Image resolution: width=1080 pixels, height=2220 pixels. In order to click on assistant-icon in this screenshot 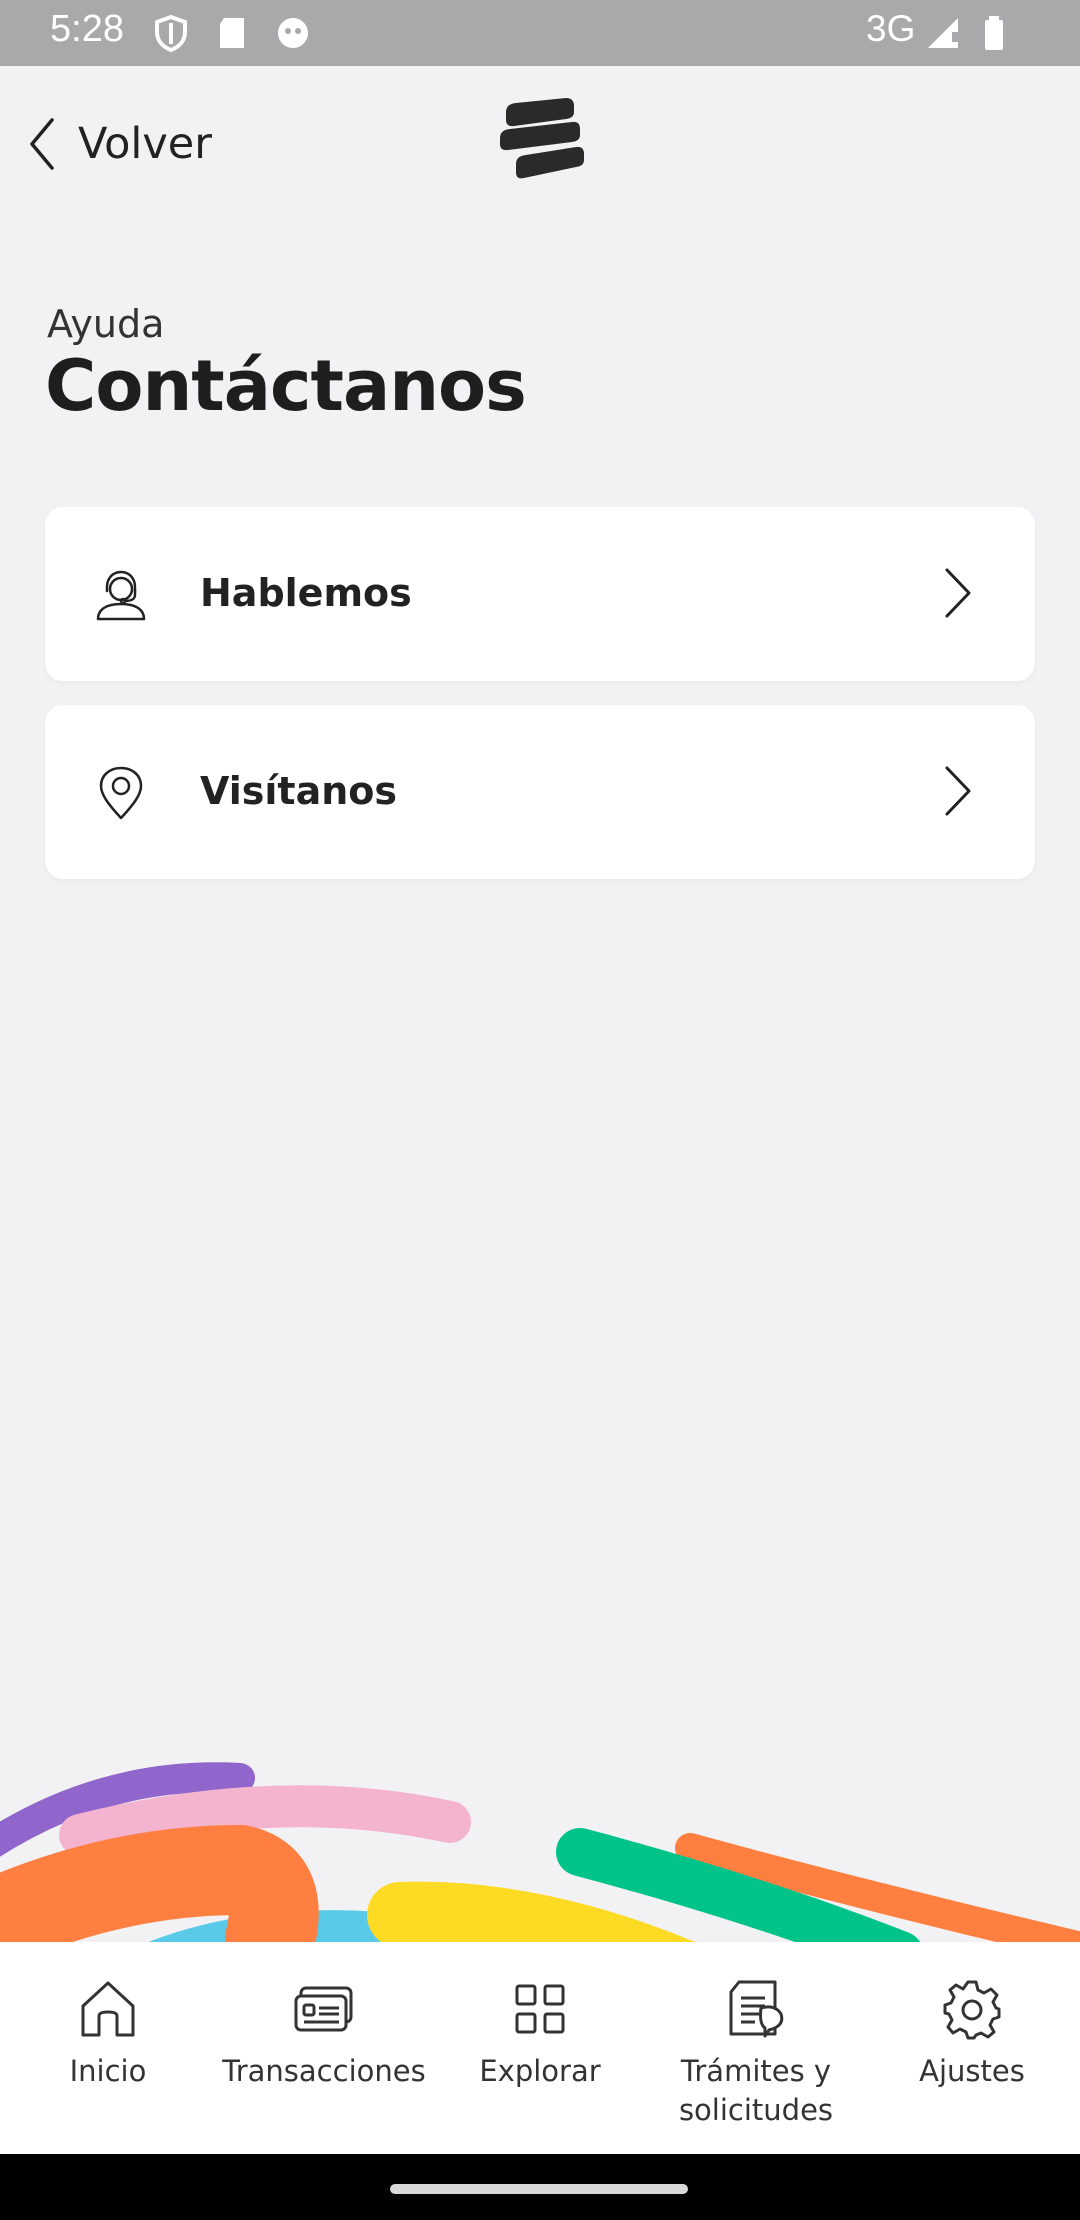, I will do `click(293, 33)`.